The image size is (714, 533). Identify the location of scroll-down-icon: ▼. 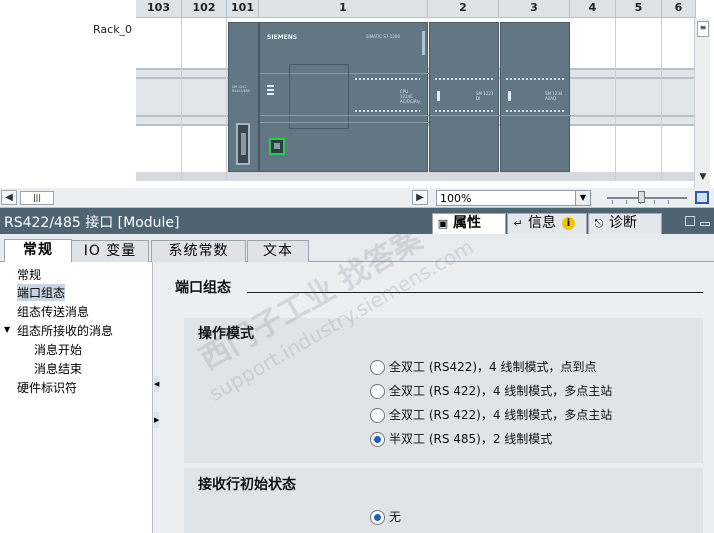
(703, 177).